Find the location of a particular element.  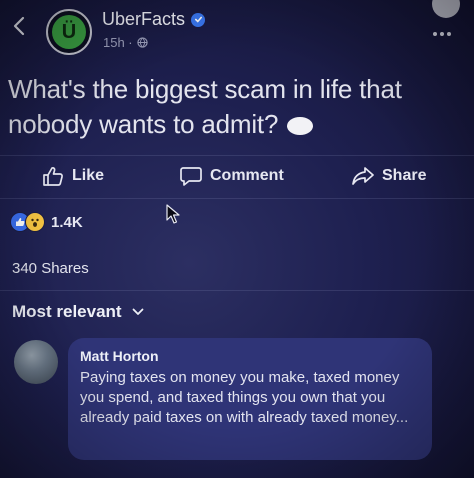

reactions-summary: 1.4K is located at coordinates (46, 222).